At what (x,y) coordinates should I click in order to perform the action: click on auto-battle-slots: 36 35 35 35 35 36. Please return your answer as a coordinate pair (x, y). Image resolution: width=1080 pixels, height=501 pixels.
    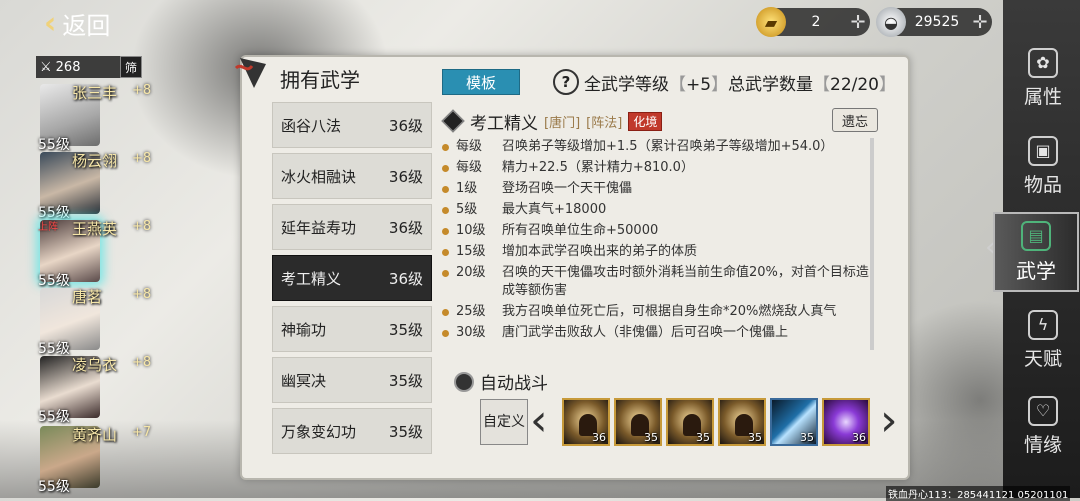
    Looking at the image, I should click on (716, 422).